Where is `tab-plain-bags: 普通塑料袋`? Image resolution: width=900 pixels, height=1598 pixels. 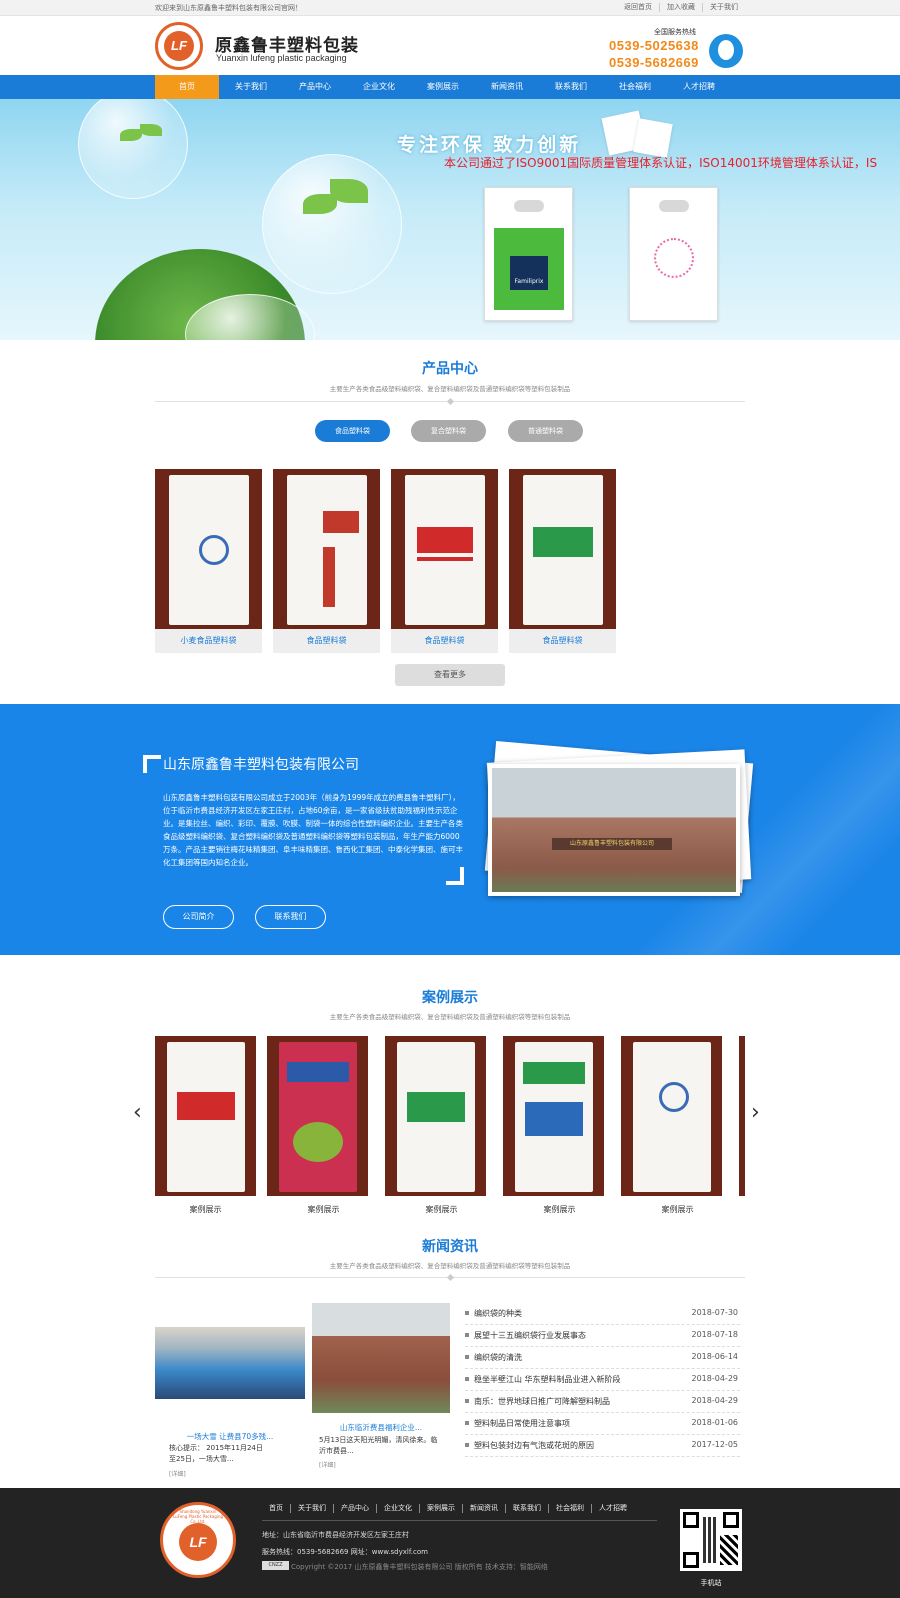
tab-plain-bags: 普通塑料袋 is located at coordinates (545, 431).